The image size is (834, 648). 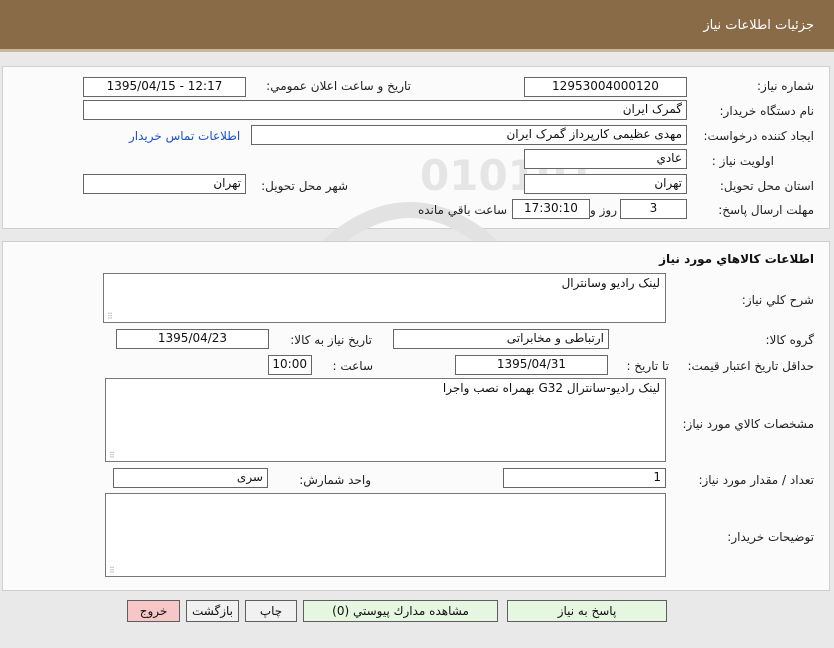 I want to click on page-title: جزئیات اطلاعات نیاز, so click(x=758, y=25).